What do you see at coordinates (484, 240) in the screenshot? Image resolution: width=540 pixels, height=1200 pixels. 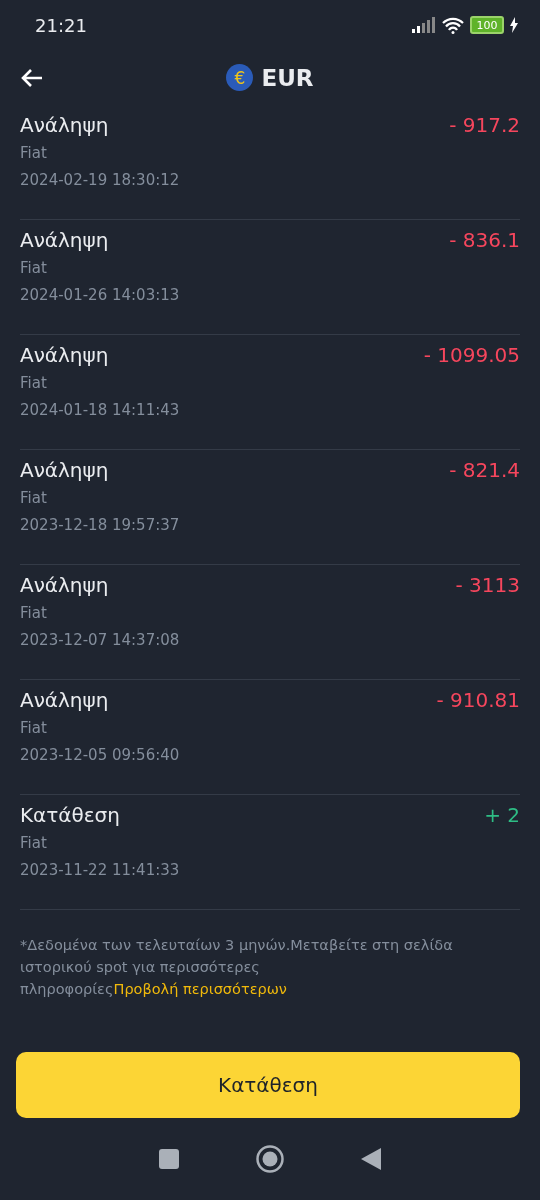 I see `transaction-amount: - 836.1` at bounding box center [484, 240].